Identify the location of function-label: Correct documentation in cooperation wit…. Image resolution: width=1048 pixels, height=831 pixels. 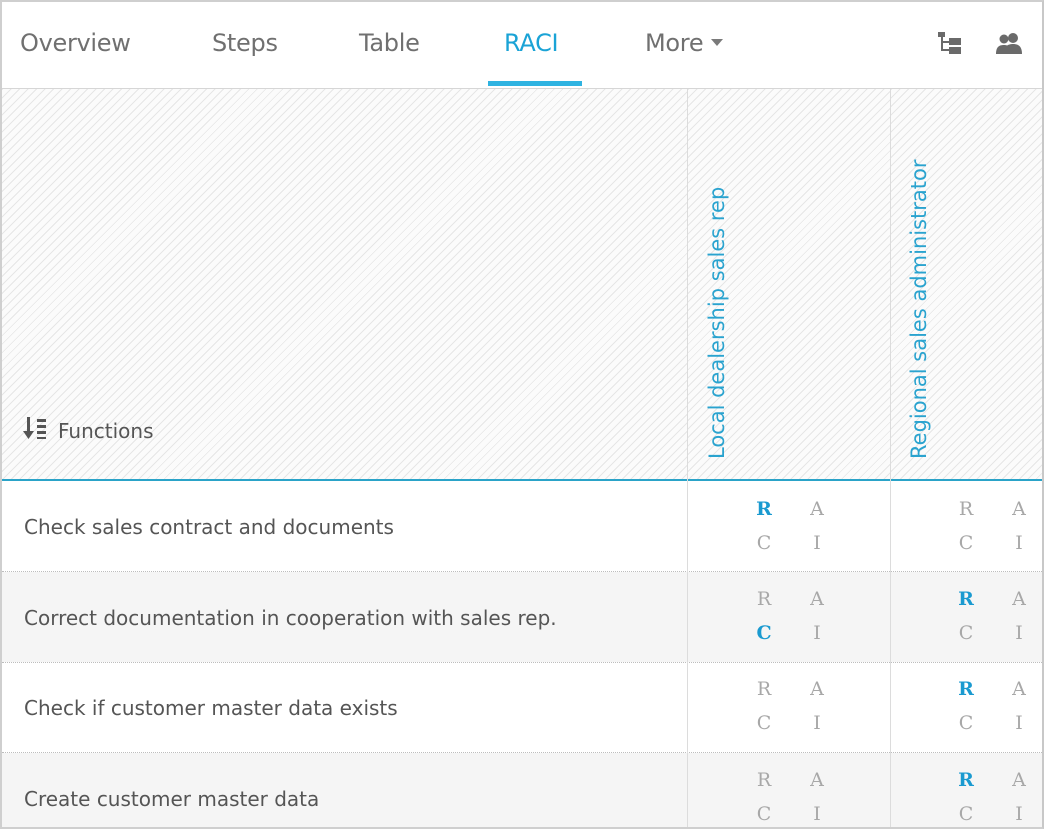
(290, 618).